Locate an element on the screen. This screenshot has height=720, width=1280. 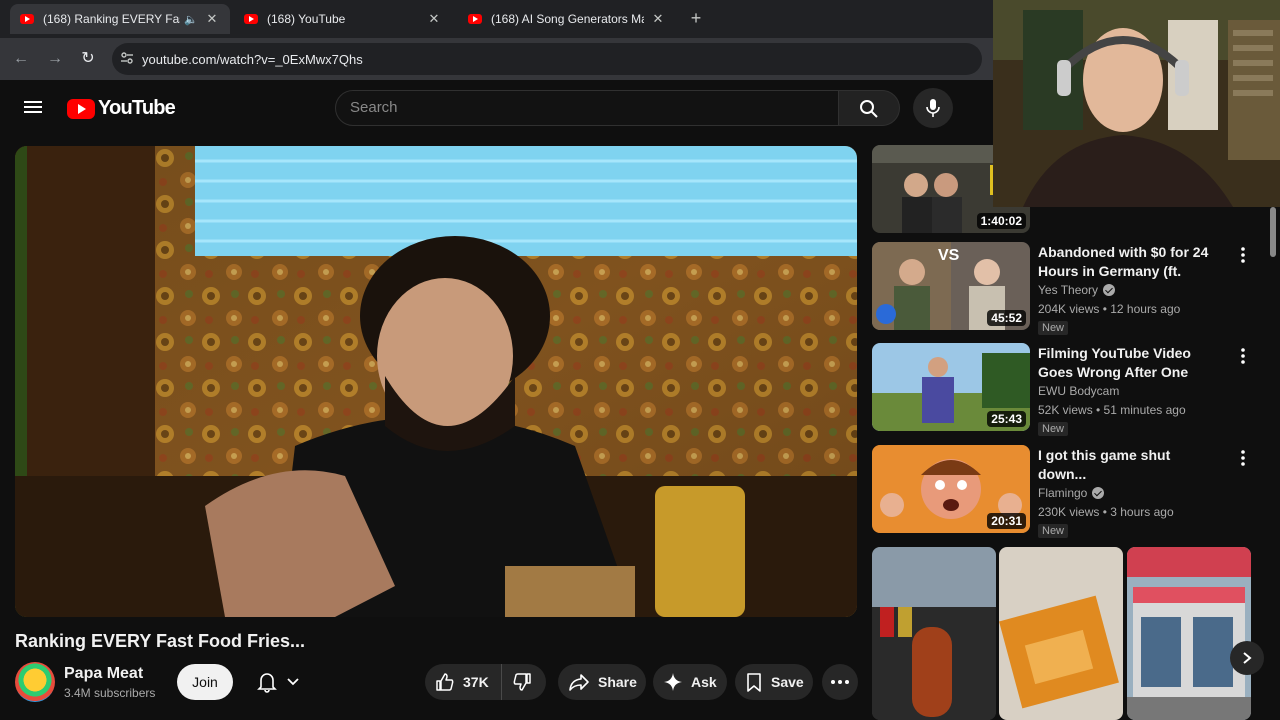
channel-avatar is located at coordinates (35, 682).